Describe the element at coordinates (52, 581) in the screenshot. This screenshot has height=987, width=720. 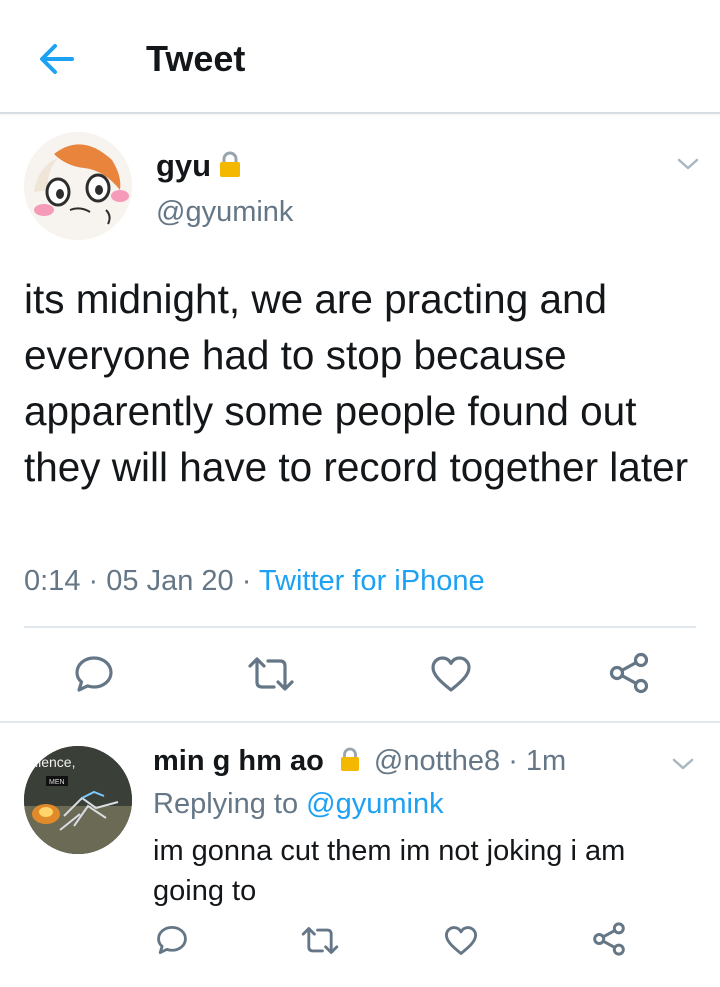
I see `tweet-time: 0:14` at that location.